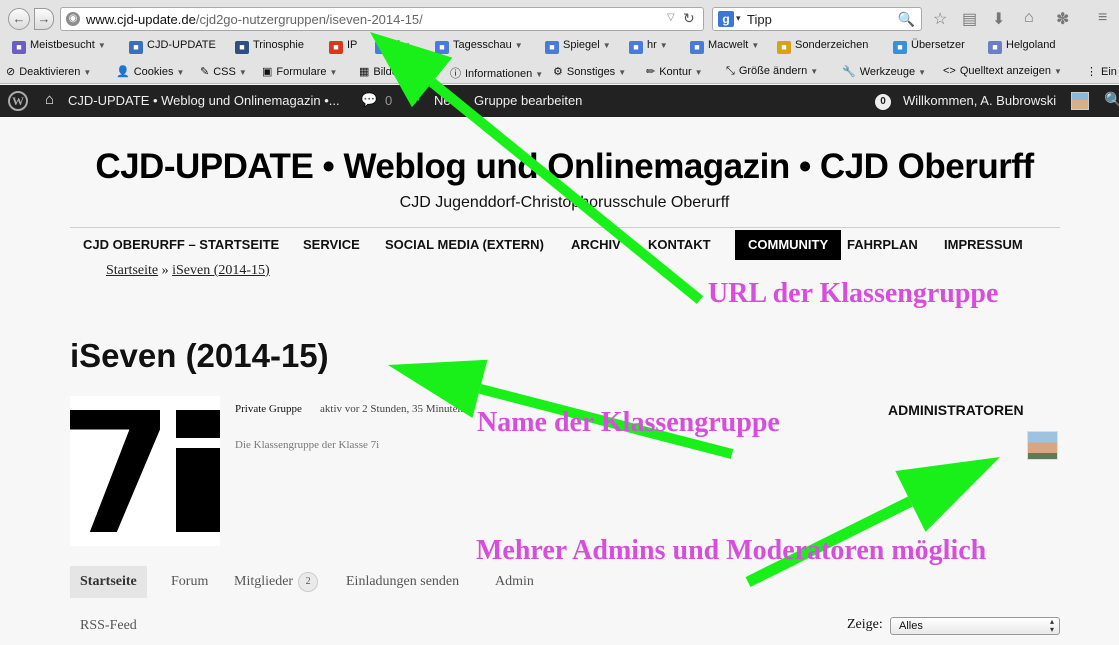 The width and height of the screenshot is (1119, 645). I want to click on user-avatar, so click(1080, 101).